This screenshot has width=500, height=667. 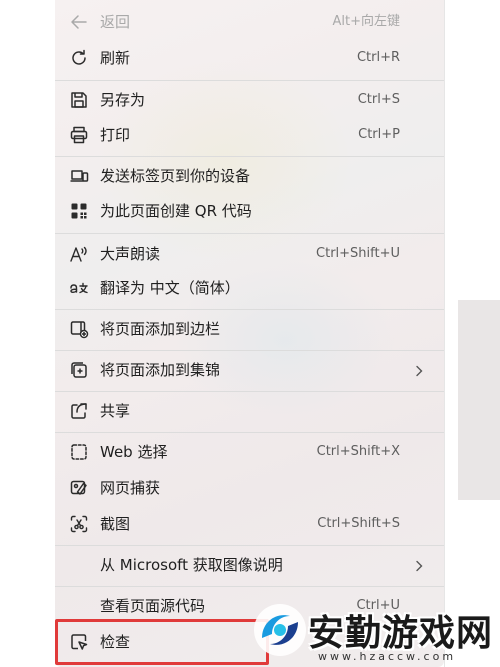 I want to click on menu-item-label: 发送标签页到你的设备, so click(x=175, y=176).